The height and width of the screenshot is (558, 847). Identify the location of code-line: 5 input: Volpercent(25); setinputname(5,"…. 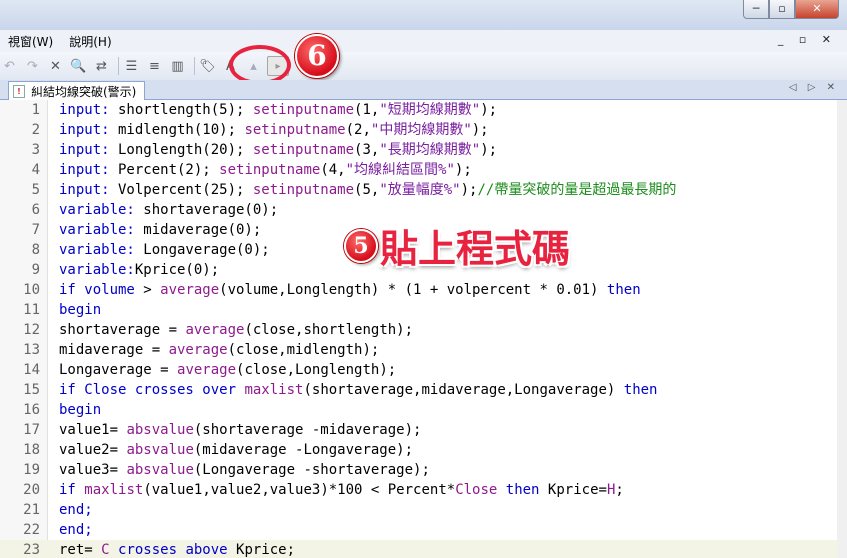
(423, 190).